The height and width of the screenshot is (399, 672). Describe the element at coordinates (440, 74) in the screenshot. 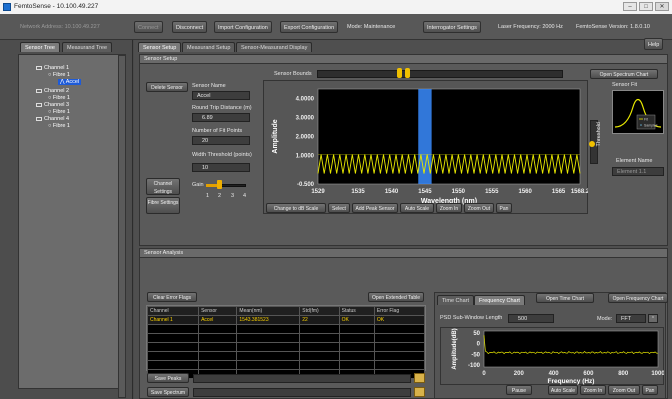

I see `sensor-bounds-slider` at that location.